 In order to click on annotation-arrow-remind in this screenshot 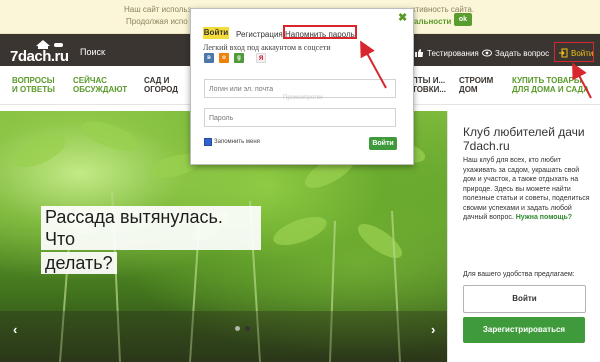, I will do `click(373, 64)`.